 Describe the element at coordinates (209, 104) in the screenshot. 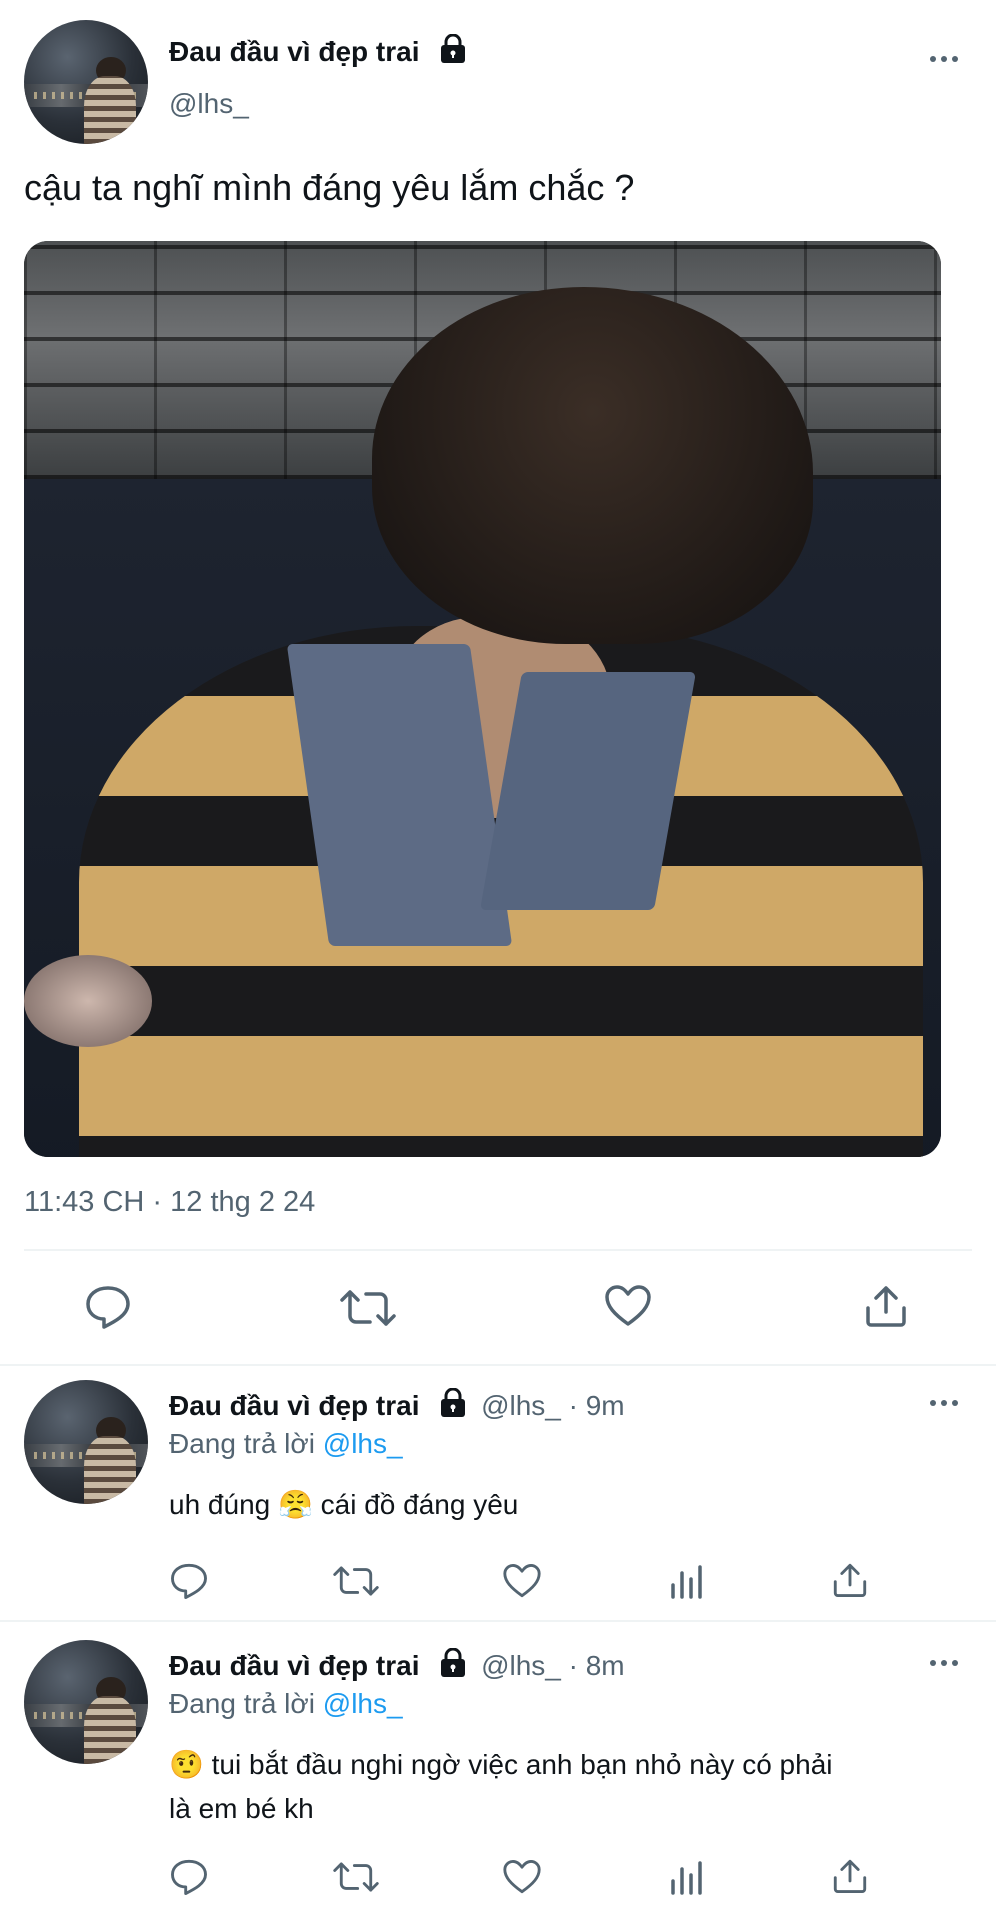

I see `author-handle: @lhs_` at that location.